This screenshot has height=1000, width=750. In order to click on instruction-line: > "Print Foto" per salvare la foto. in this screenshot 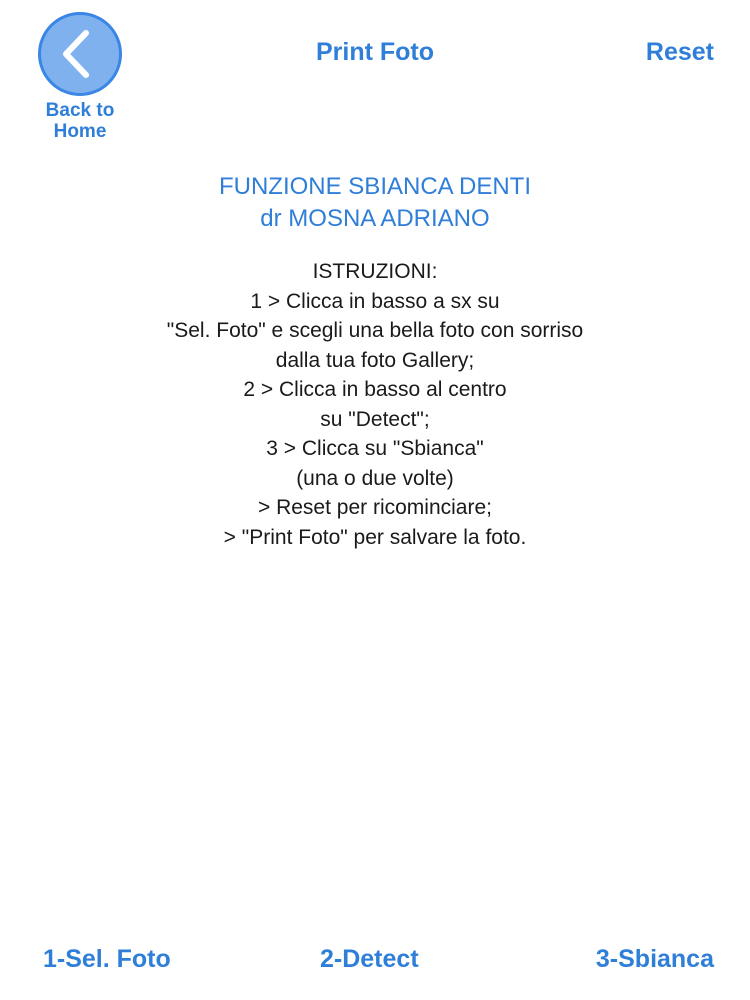, I will do `click(375, 537)`.